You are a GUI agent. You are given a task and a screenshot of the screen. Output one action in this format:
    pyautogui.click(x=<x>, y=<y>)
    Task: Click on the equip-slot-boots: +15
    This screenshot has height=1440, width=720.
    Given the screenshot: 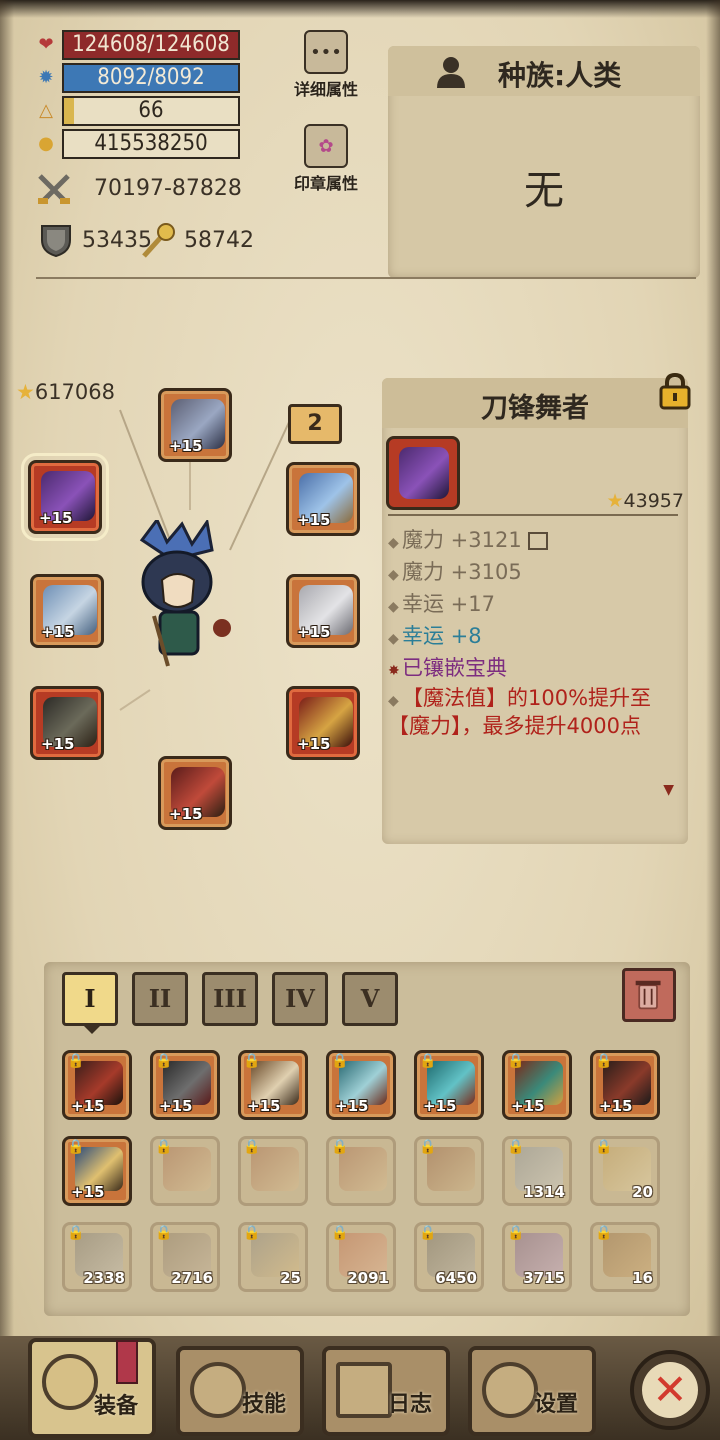 What is the action you would take?
    pyautogui.click(x=195, y=793)
    